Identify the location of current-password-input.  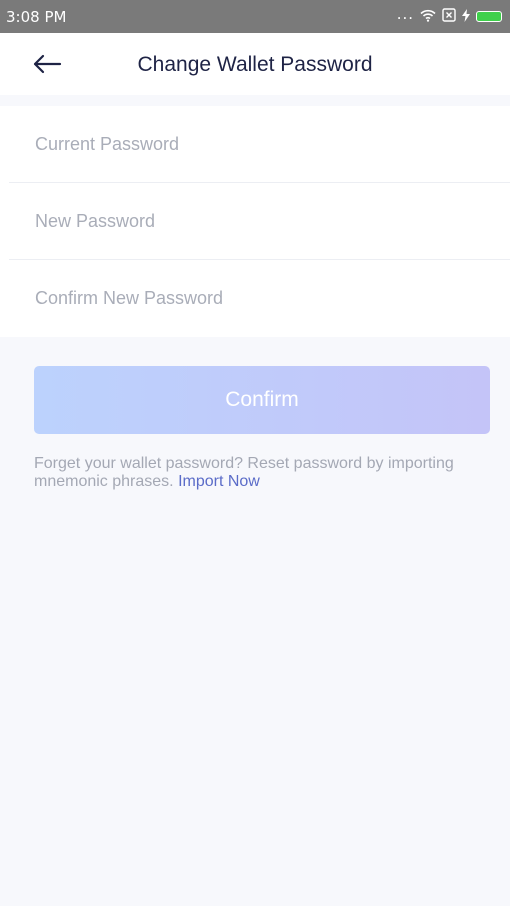
(259, 144).